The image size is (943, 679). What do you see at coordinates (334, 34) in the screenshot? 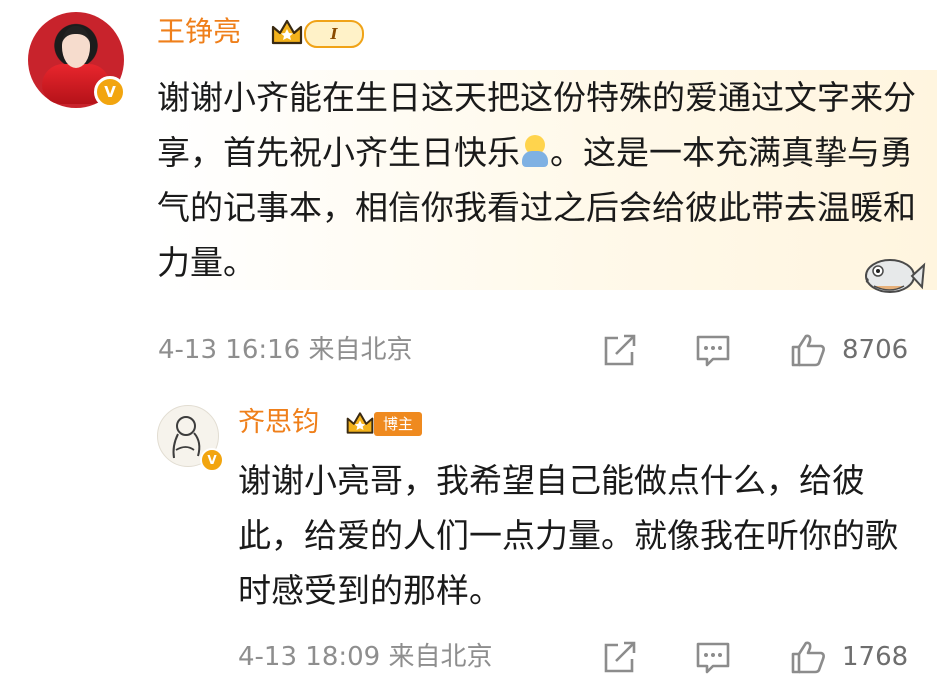
I see `level-badge: I` at bounding box center [334, 34].